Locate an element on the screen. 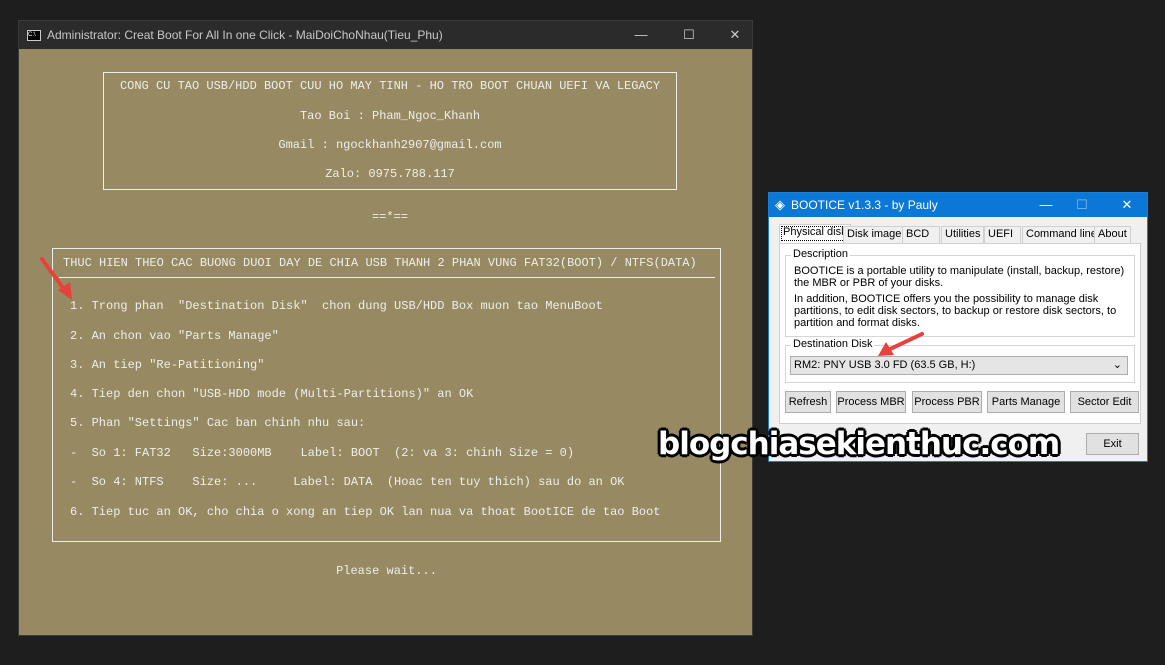  parts-manage-button: Parts Manage is located at coordinates (1026, 402).